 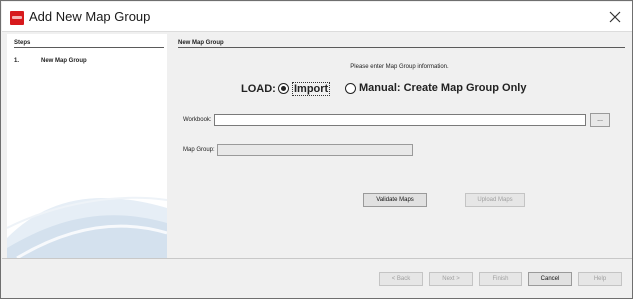 What do you see at coordinates (400, 120) in the screenshot?
I see `workbook-field` at bounding box center [400, 120].